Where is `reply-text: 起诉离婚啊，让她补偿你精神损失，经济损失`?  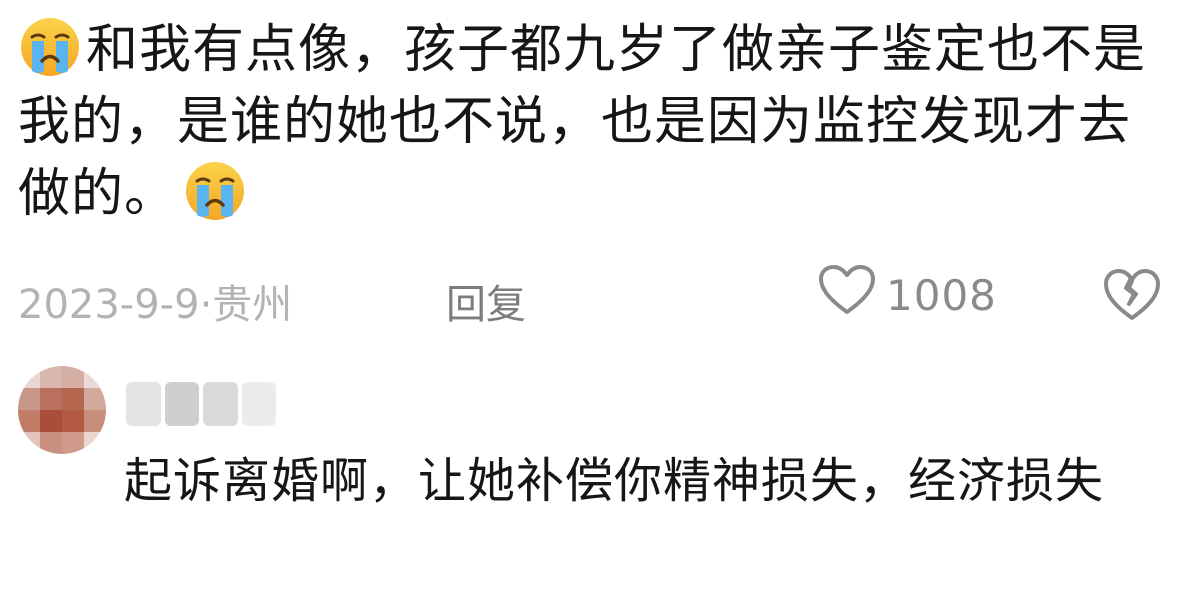
reply-text: 起诉离婚啊，让她补偿你精神损失，经济损失 is located at coordinates (614, 481).